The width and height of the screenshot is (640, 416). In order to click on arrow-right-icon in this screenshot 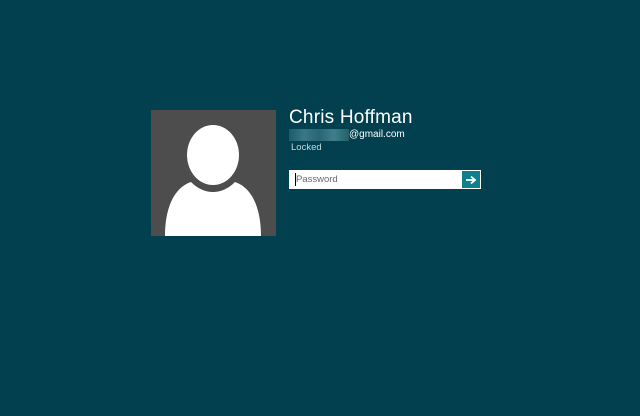, I will do `click(471, 179)`.